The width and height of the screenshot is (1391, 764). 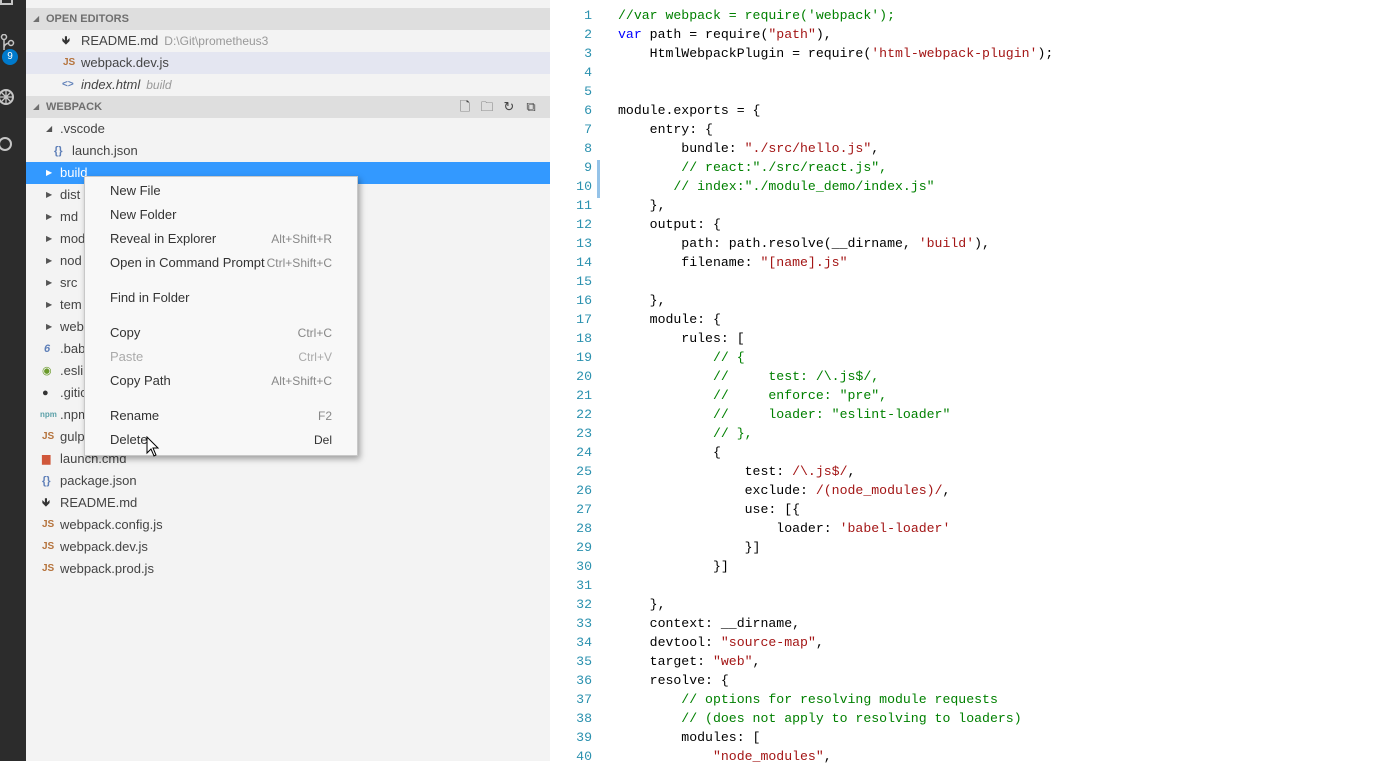 What do you see at coordinates (221, 215) in the screenshot?
I see `menu-item-new-folder: New Folder` at bounding box center [221, 215].